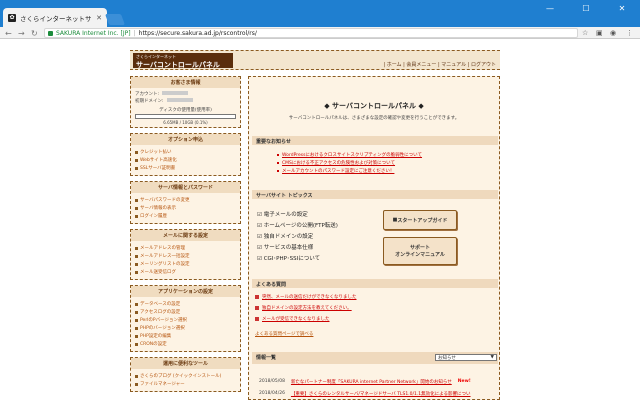  What do you see at coordinates (586, 8) in the screenshot?
I see `maximize-icon: ☐` at bounding box center [586, 8].